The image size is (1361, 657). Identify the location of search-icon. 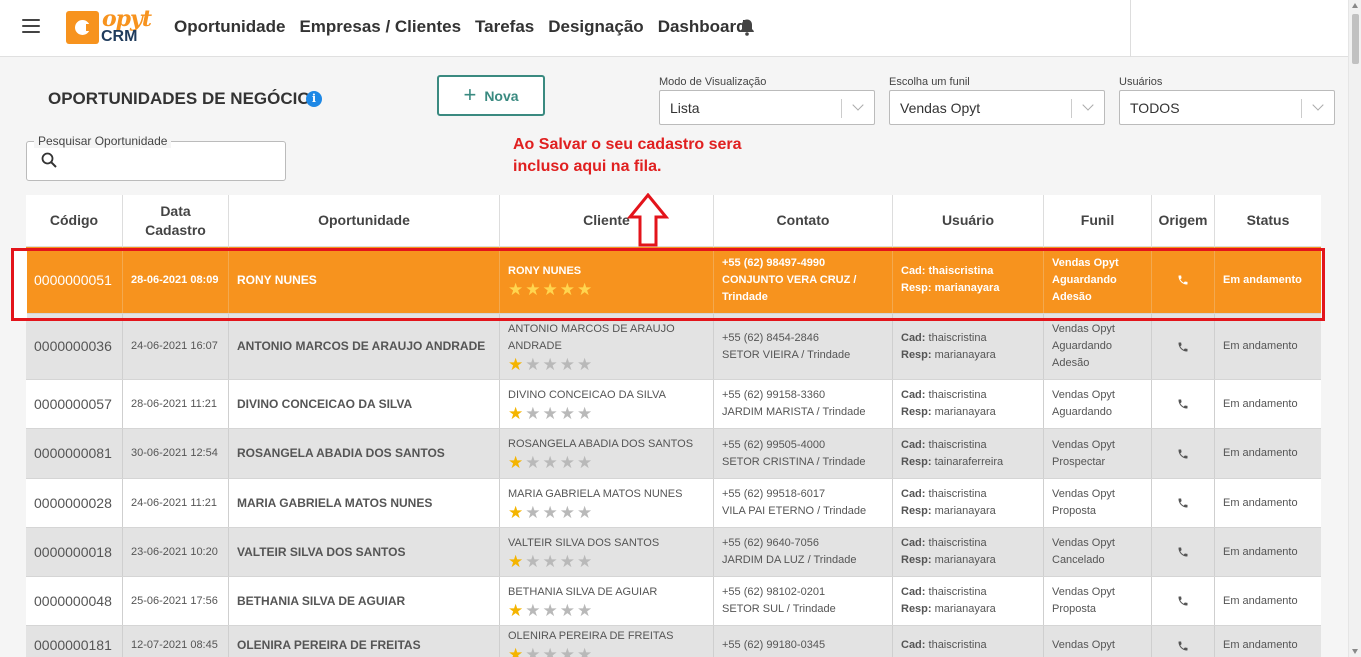
(49, 160).